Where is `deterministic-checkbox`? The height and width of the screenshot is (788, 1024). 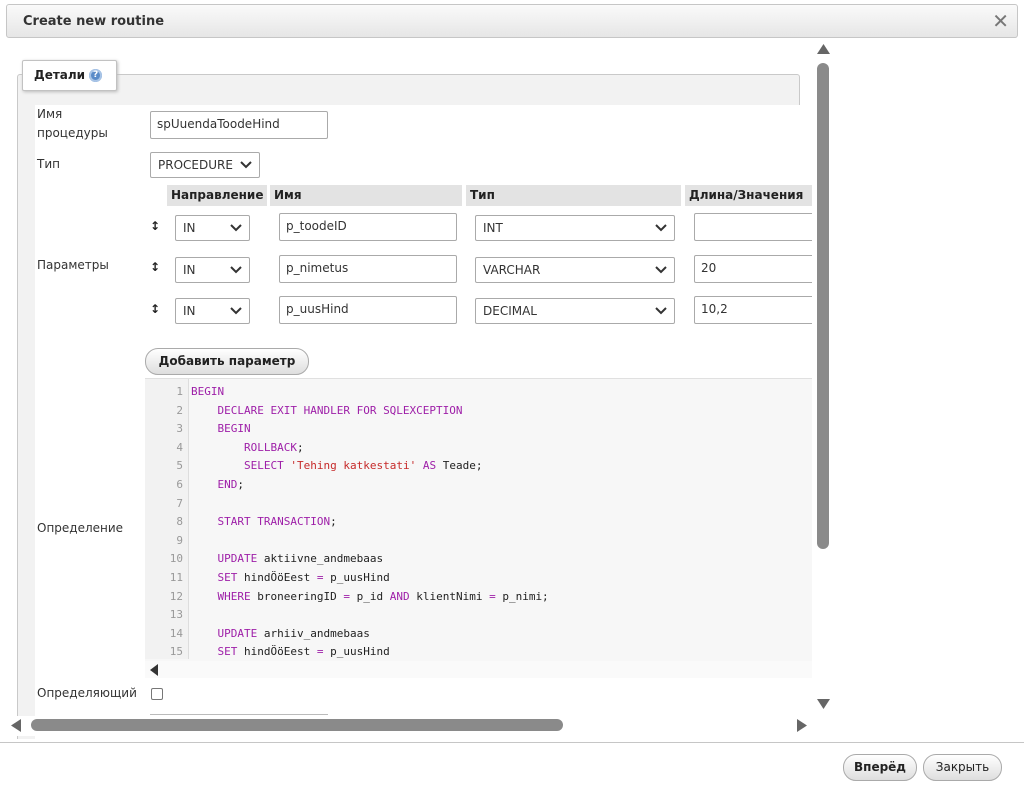 deterministic-checkbox is located at coordinates (157, 694).